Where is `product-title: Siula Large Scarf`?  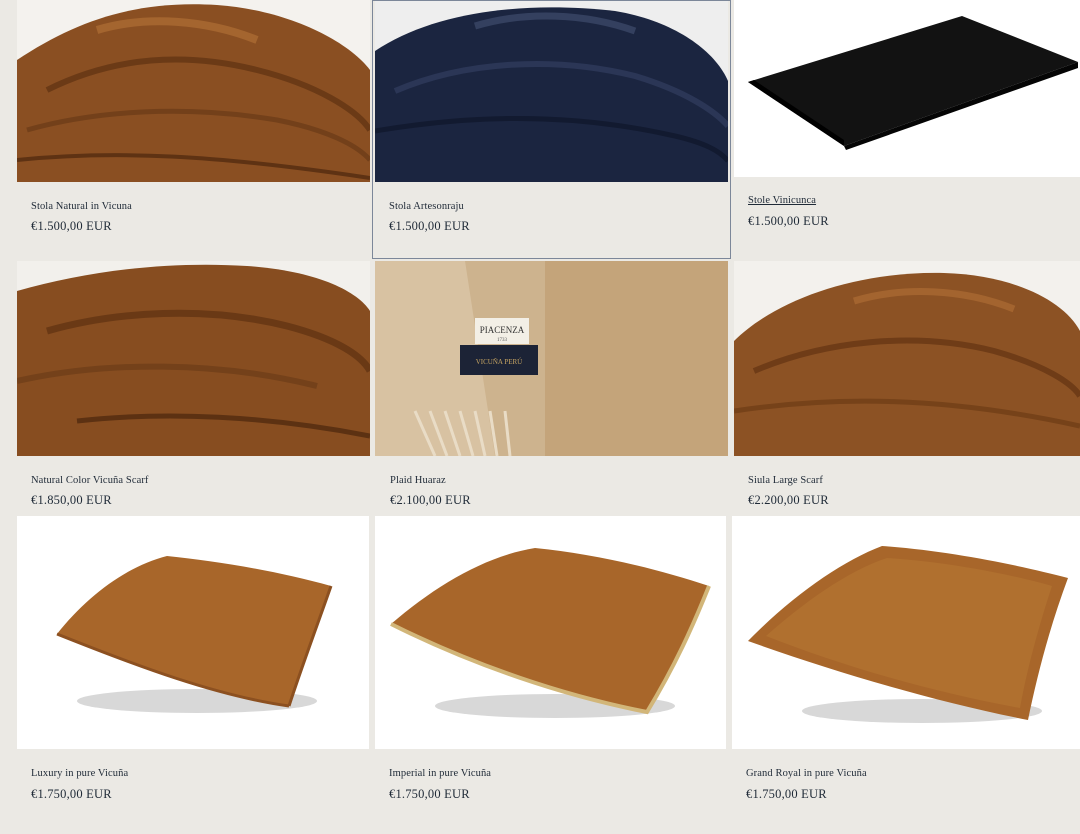
product-title: Siula Large Scarf is located at coordinates (785, 480).